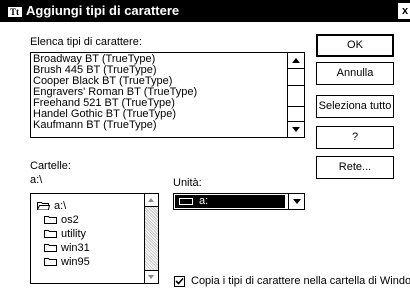  I want to click on folder-item-win95: win95, so click(67, 262).